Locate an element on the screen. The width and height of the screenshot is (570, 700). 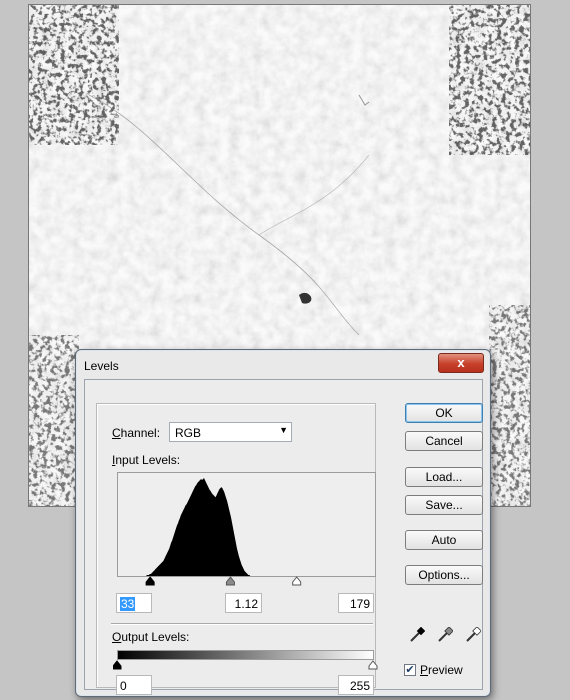
white-point-handle is located at coordinates (297, 581).